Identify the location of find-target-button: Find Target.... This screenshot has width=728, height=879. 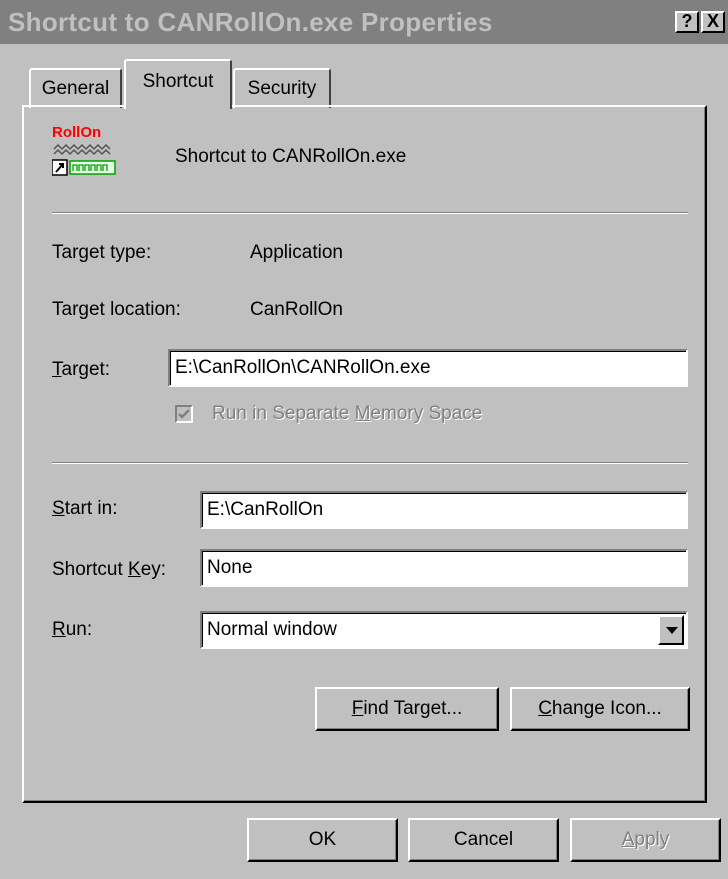
(407, 709).